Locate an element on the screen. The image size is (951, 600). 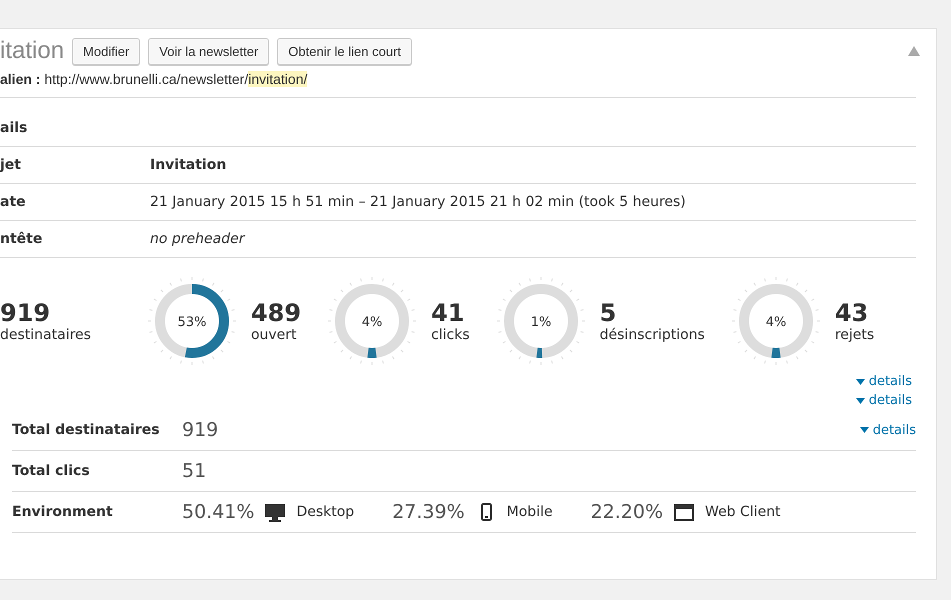
stat-number: 41 is located at coordinates (448, 313).